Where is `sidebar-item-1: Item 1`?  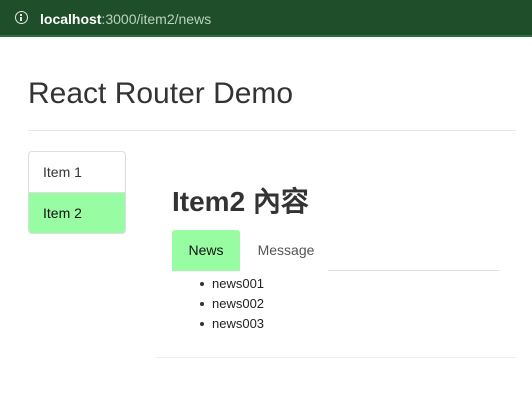
sidebar-item-1: Item 1 is located at coordinates (77, 172).